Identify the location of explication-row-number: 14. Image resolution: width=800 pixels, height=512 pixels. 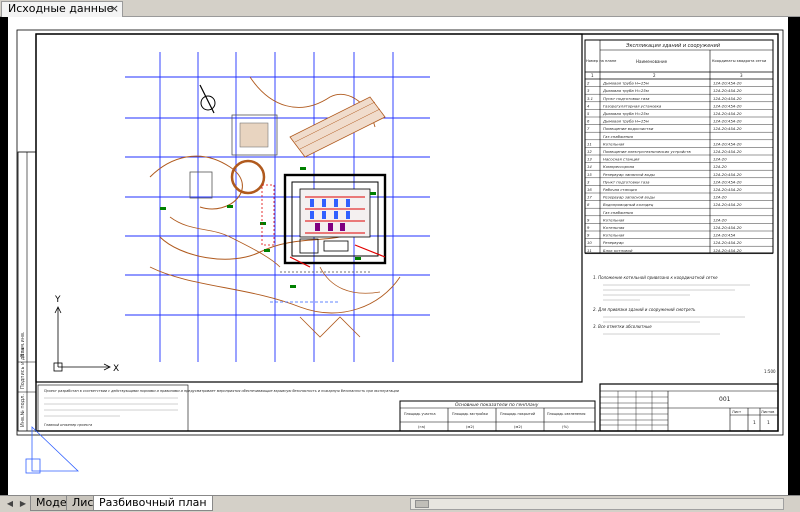
(589, 166).